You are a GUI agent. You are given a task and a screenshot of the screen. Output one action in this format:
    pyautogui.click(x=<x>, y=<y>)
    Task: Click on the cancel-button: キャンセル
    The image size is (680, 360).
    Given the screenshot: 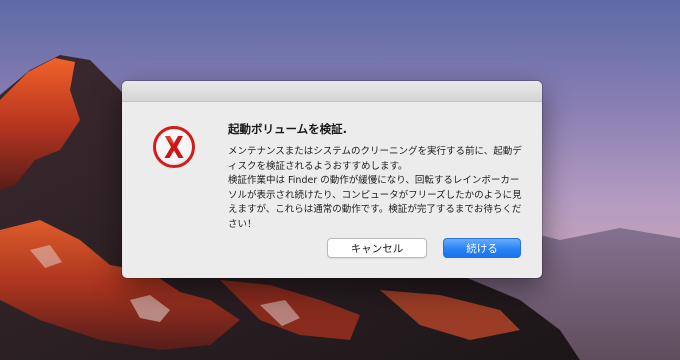 What is the action you would take?
    pyautogui.click(x=377, y=248)
    